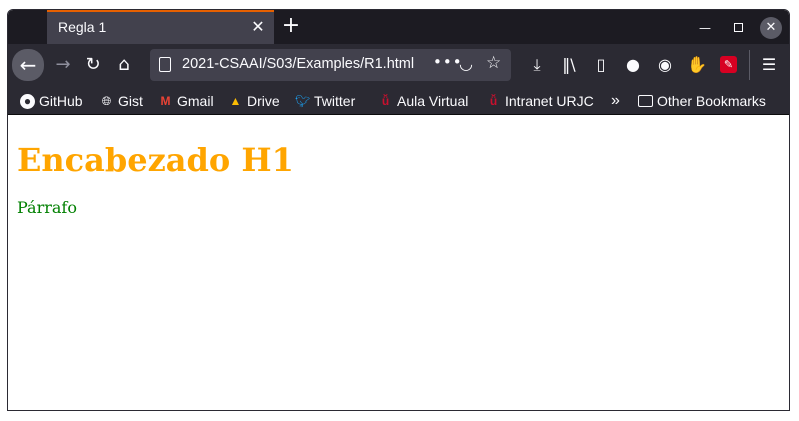 The height and width of the screenshot is (421, 799). What do you see at coordinates (155, 160) in the screenshot?
I see `page-heading: Encabezado H1` at bounding box center [155, 160].